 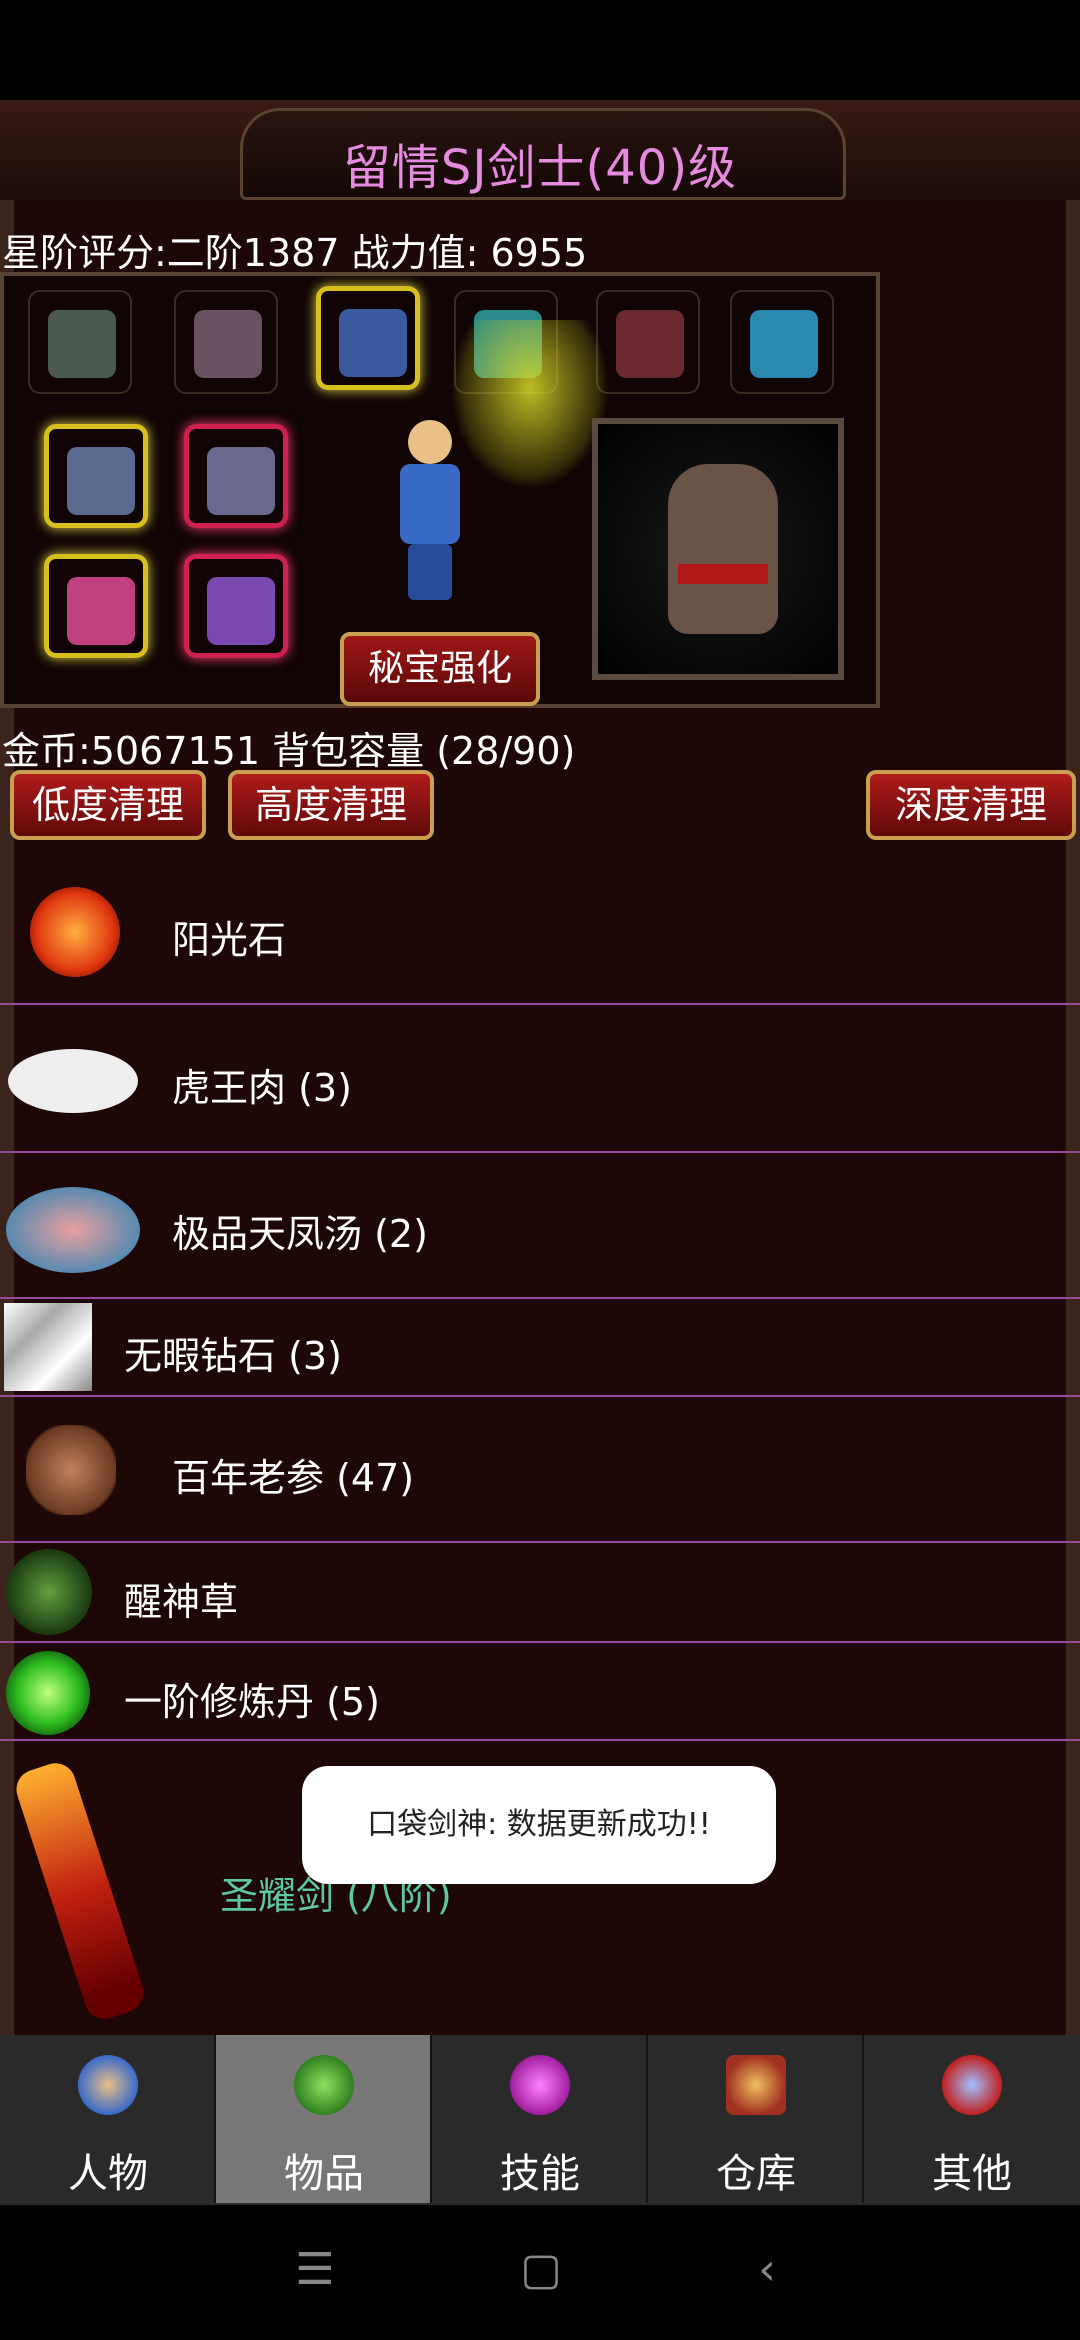 What do you see at coordinates (430, 510) in the screenshot?
I see `hero-avatar` at bounding box center [430, 510].